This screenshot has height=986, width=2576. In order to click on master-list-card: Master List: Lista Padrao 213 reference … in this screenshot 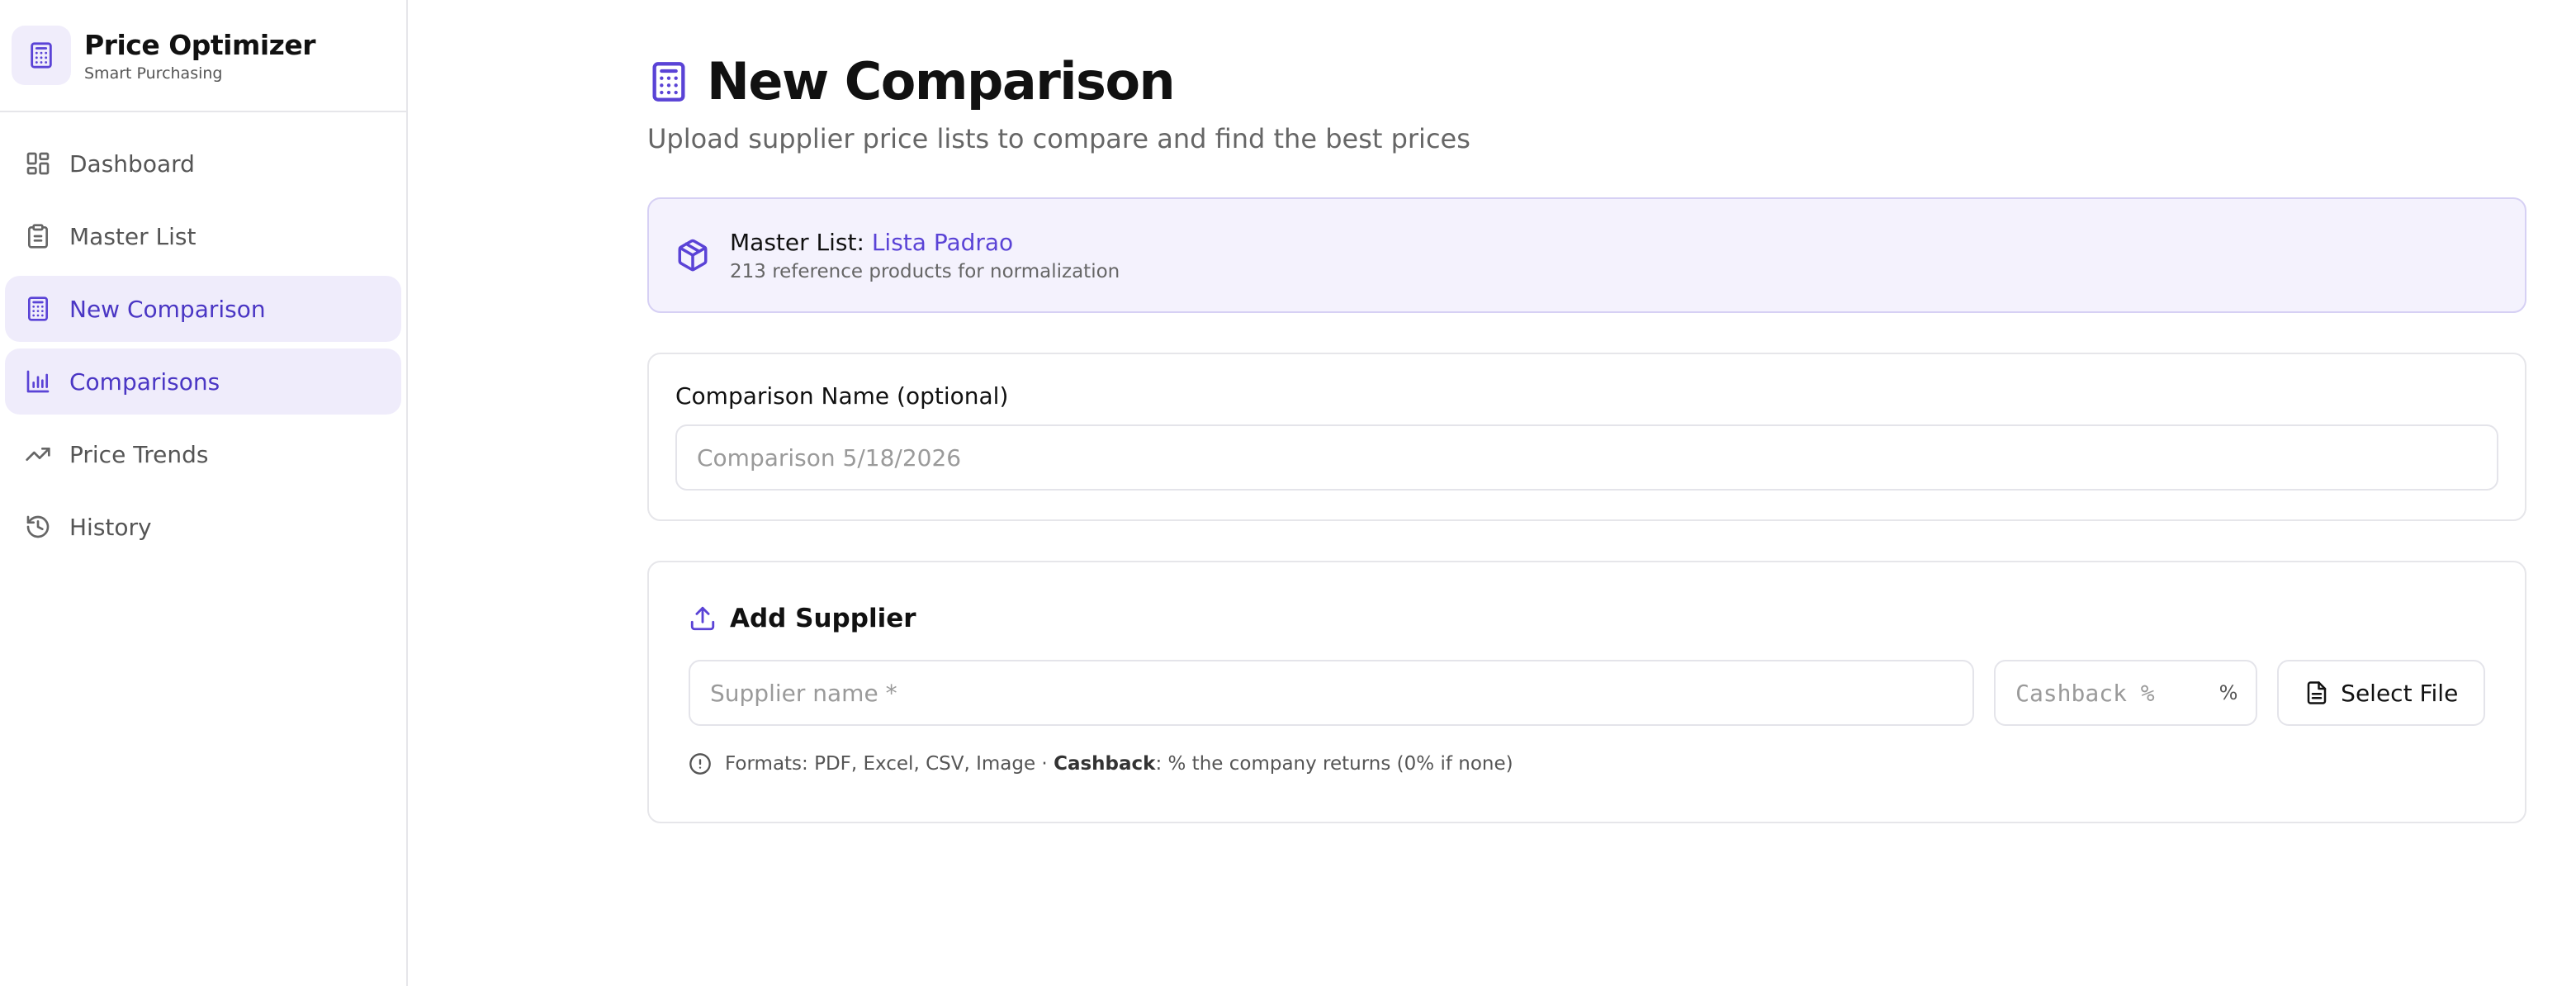, I will do `click(1586, 255)`.